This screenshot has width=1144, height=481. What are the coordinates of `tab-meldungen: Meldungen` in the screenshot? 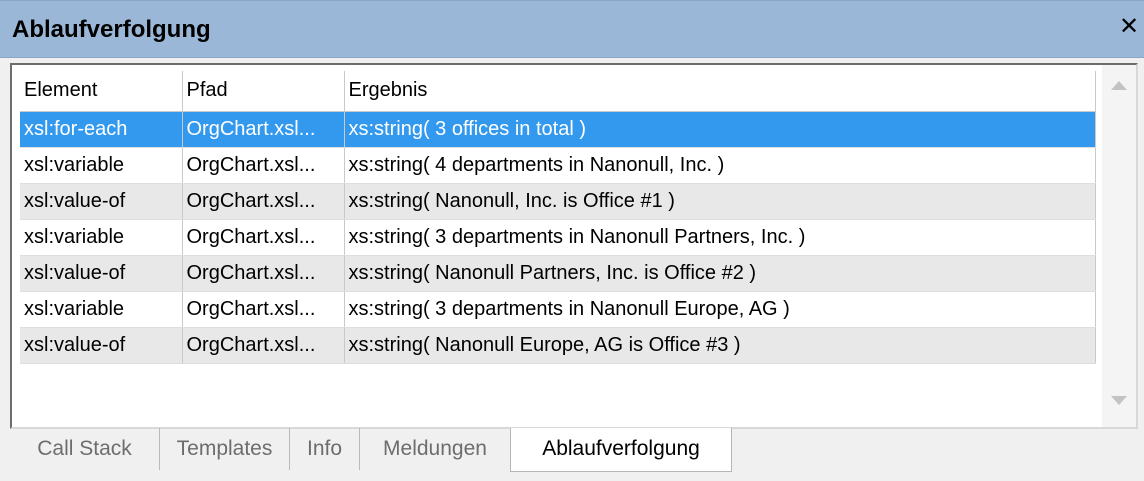 It's located at (435, 449).